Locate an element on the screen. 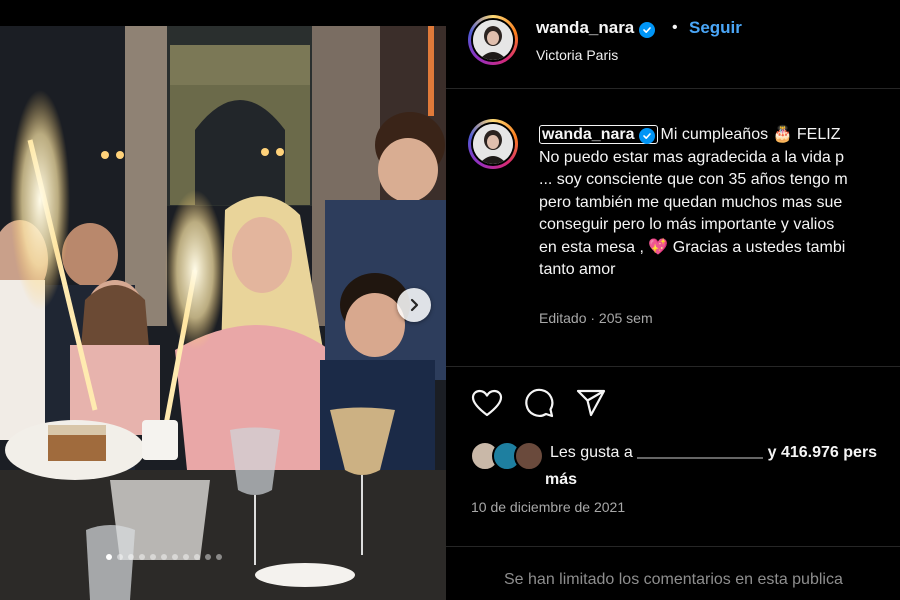 This screenshot has width=900, height=600. chevron-right-icon is located at coordinates (414, 305).